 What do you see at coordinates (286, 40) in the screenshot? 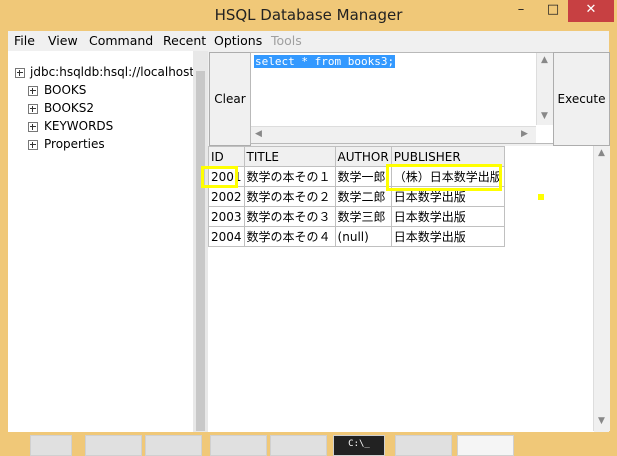
I see `menu-tools: Tools` at bounding box center [286, 40].